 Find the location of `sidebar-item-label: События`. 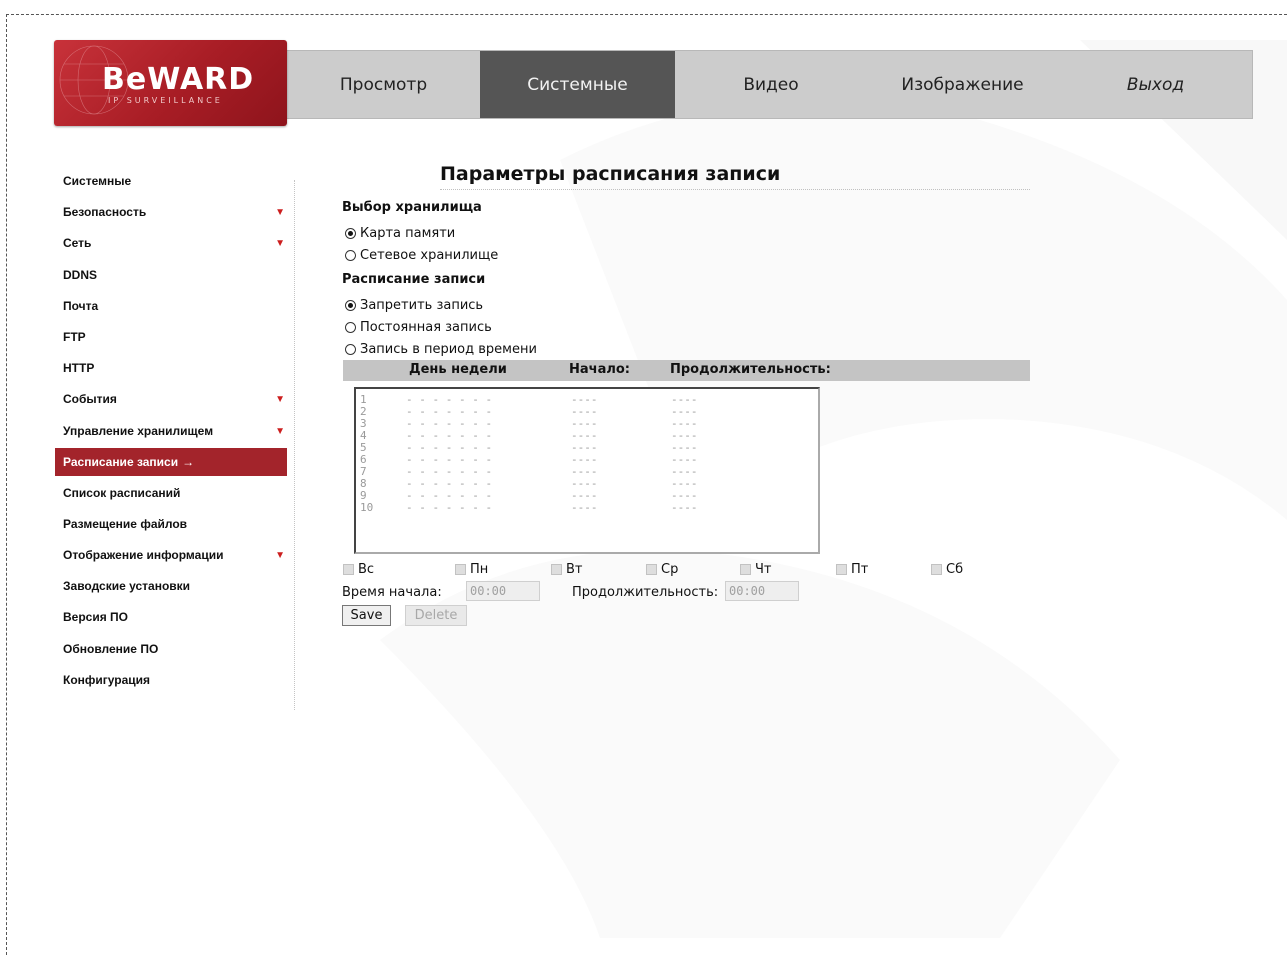

sidebar-item-label: События is located at coordinates (90, 399).